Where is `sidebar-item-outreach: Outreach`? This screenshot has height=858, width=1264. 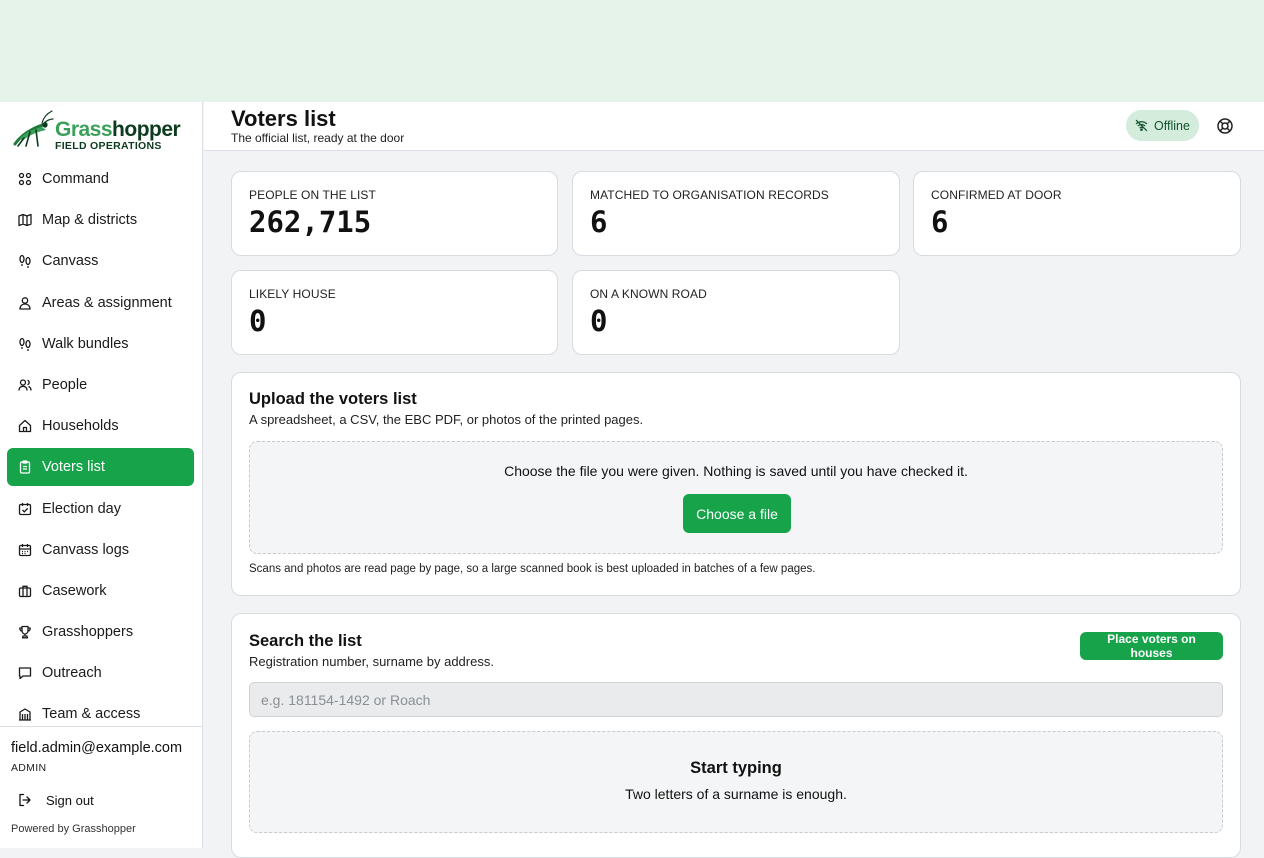 sidebar-item-outreach: Outreach is located at coordinates (100, 673).